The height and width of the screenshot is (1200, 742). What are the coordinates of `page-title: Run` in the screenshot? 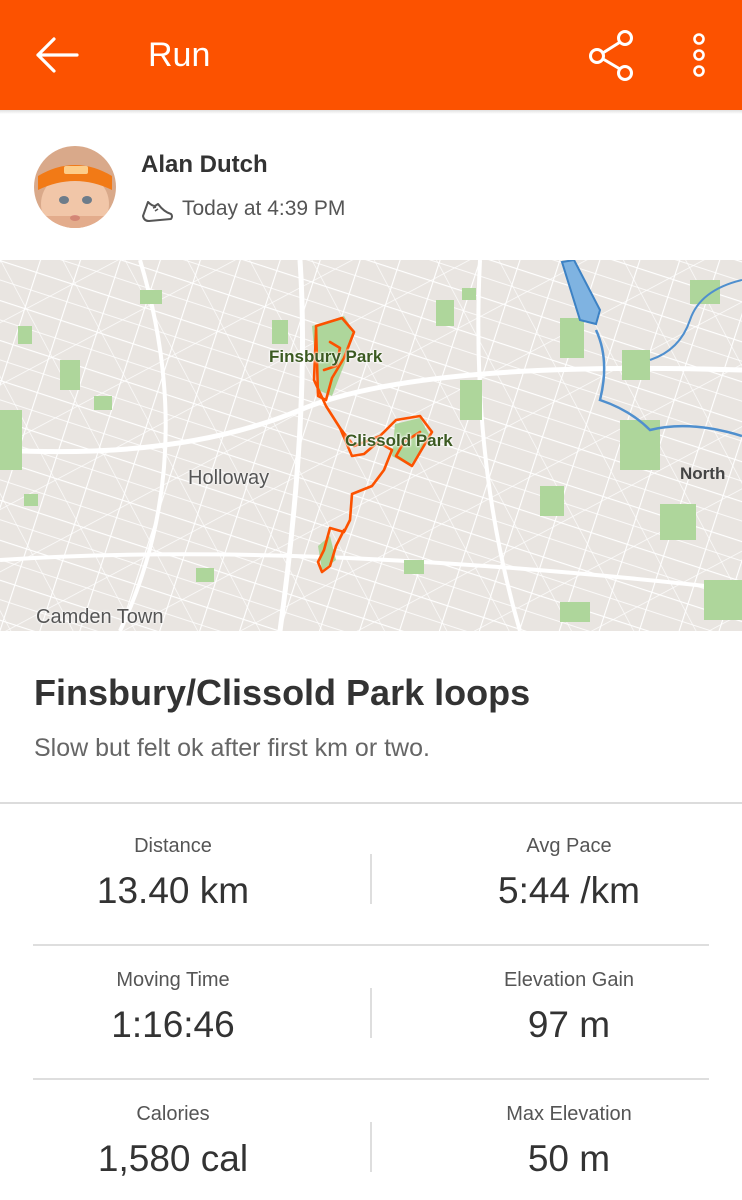 It's located at (179, 55).